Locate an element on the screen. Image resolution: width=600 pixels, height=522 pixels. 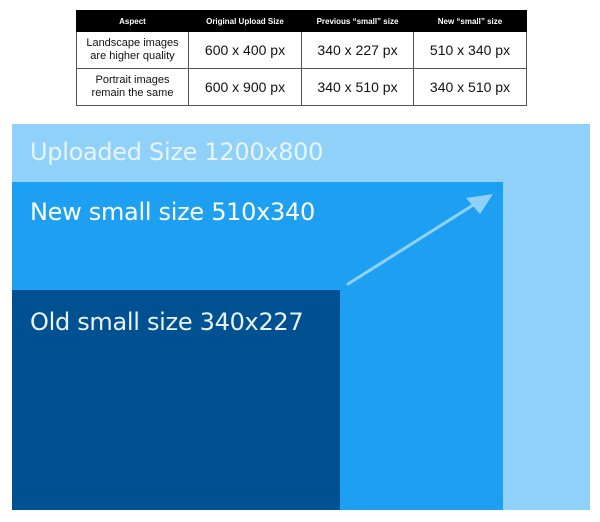
header-new-small-size: New “small” size is located at coordinates (470, 21).